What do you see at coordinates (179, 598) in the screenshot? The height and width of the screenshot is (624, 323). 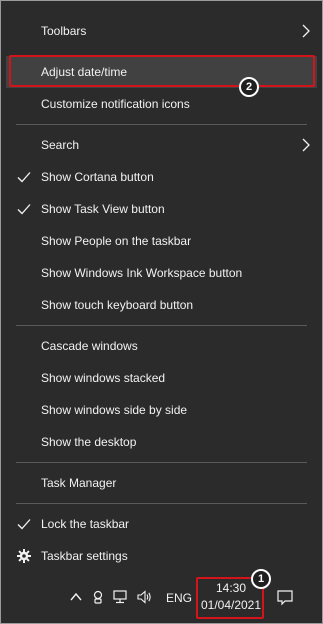 I see `input-language-indicator: ENG` at bounding box center [179, 598].